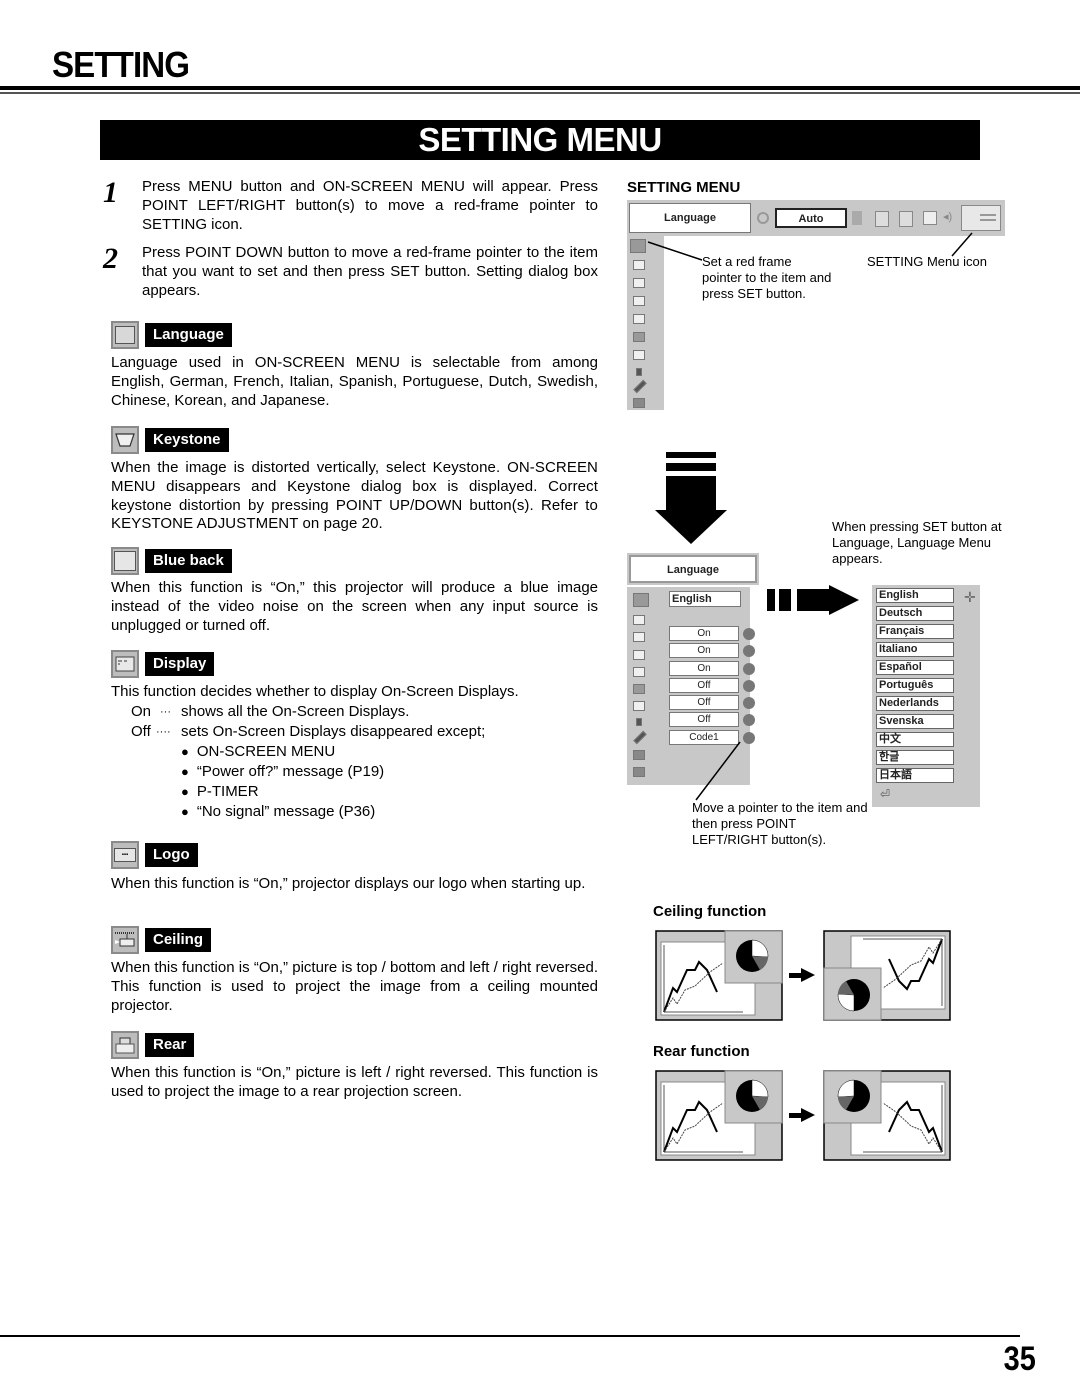  Describe the element at coordinates (704, 668) in the screenshot. I see `setting-value-display: On` at that location.